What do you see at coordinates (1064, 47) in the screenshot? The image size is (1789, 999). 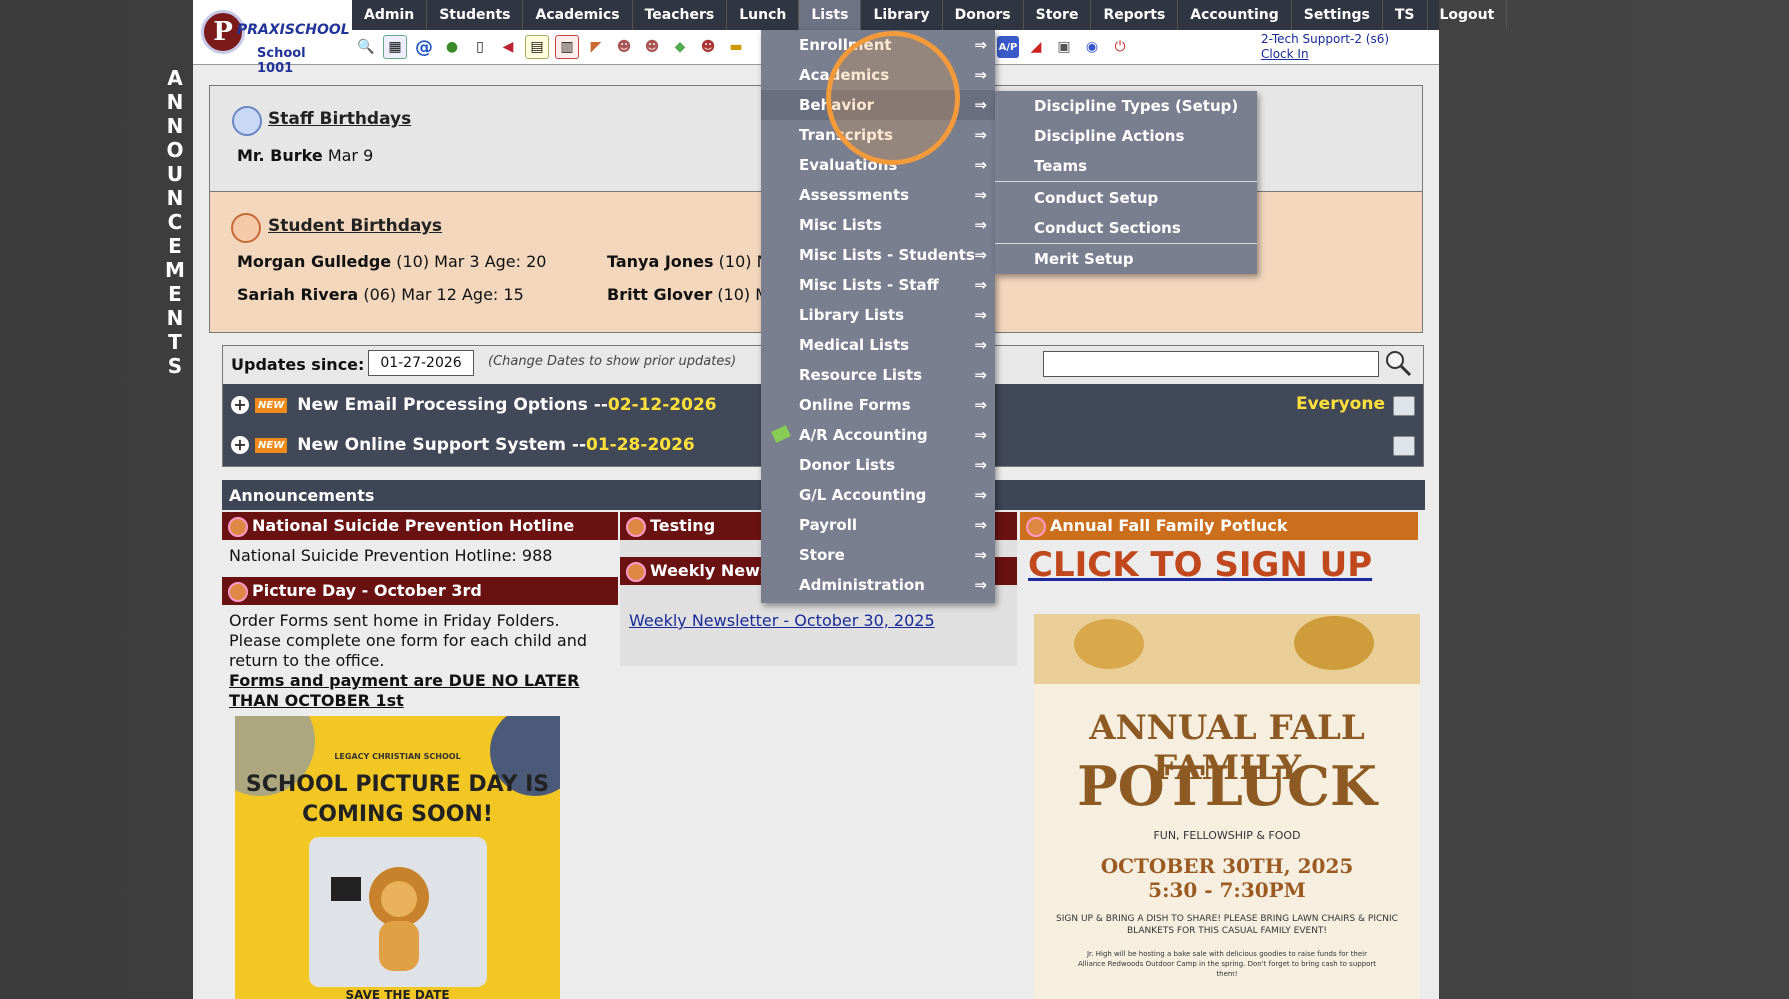 I see `stack-icon: ▣` at bounding box center [1064, 47].